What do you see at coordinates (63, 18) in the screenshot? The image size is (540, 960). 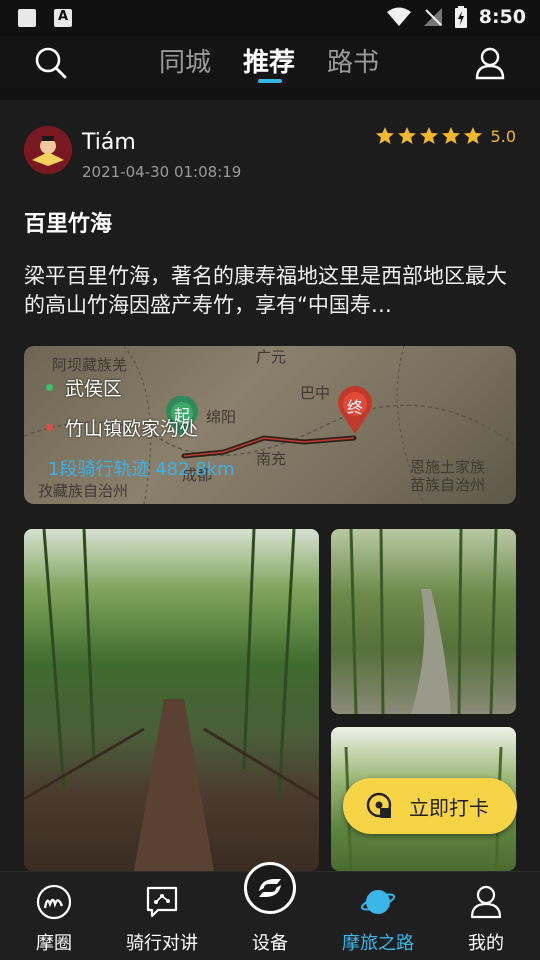 I see `app-notification-icon` at bounding box center [63, 18].